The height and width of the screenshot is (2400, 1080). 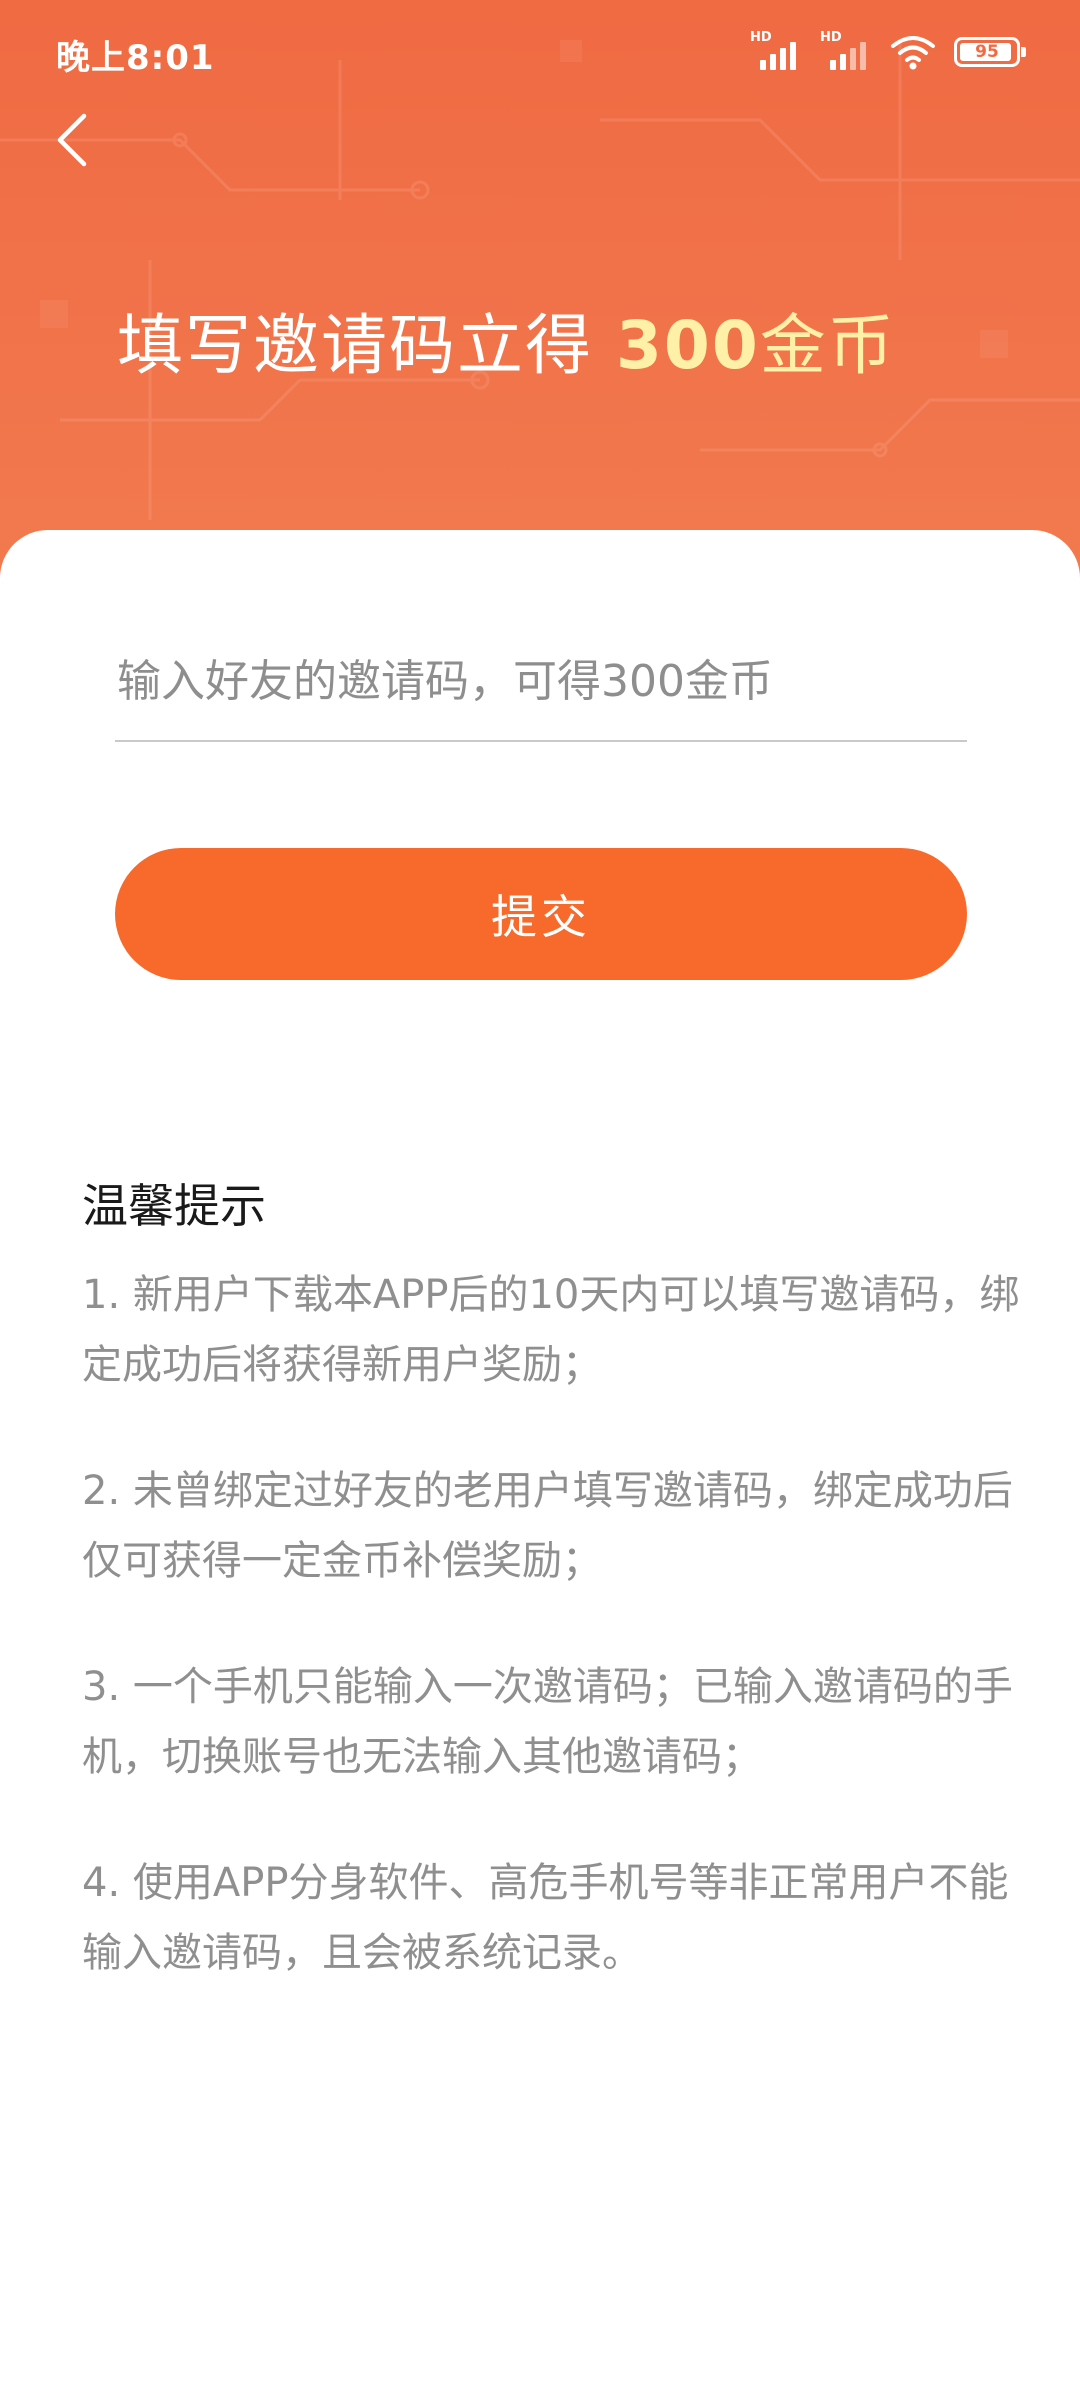 I want to click on invite-code-input, so click(x=541, y=691).